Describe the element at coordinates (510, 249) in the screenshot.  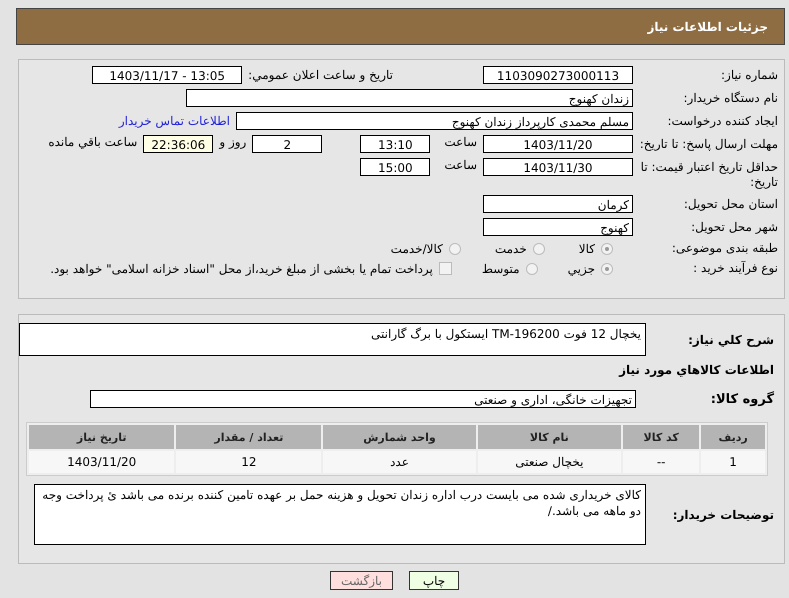
I see `radio-label: خدمت` at that location.